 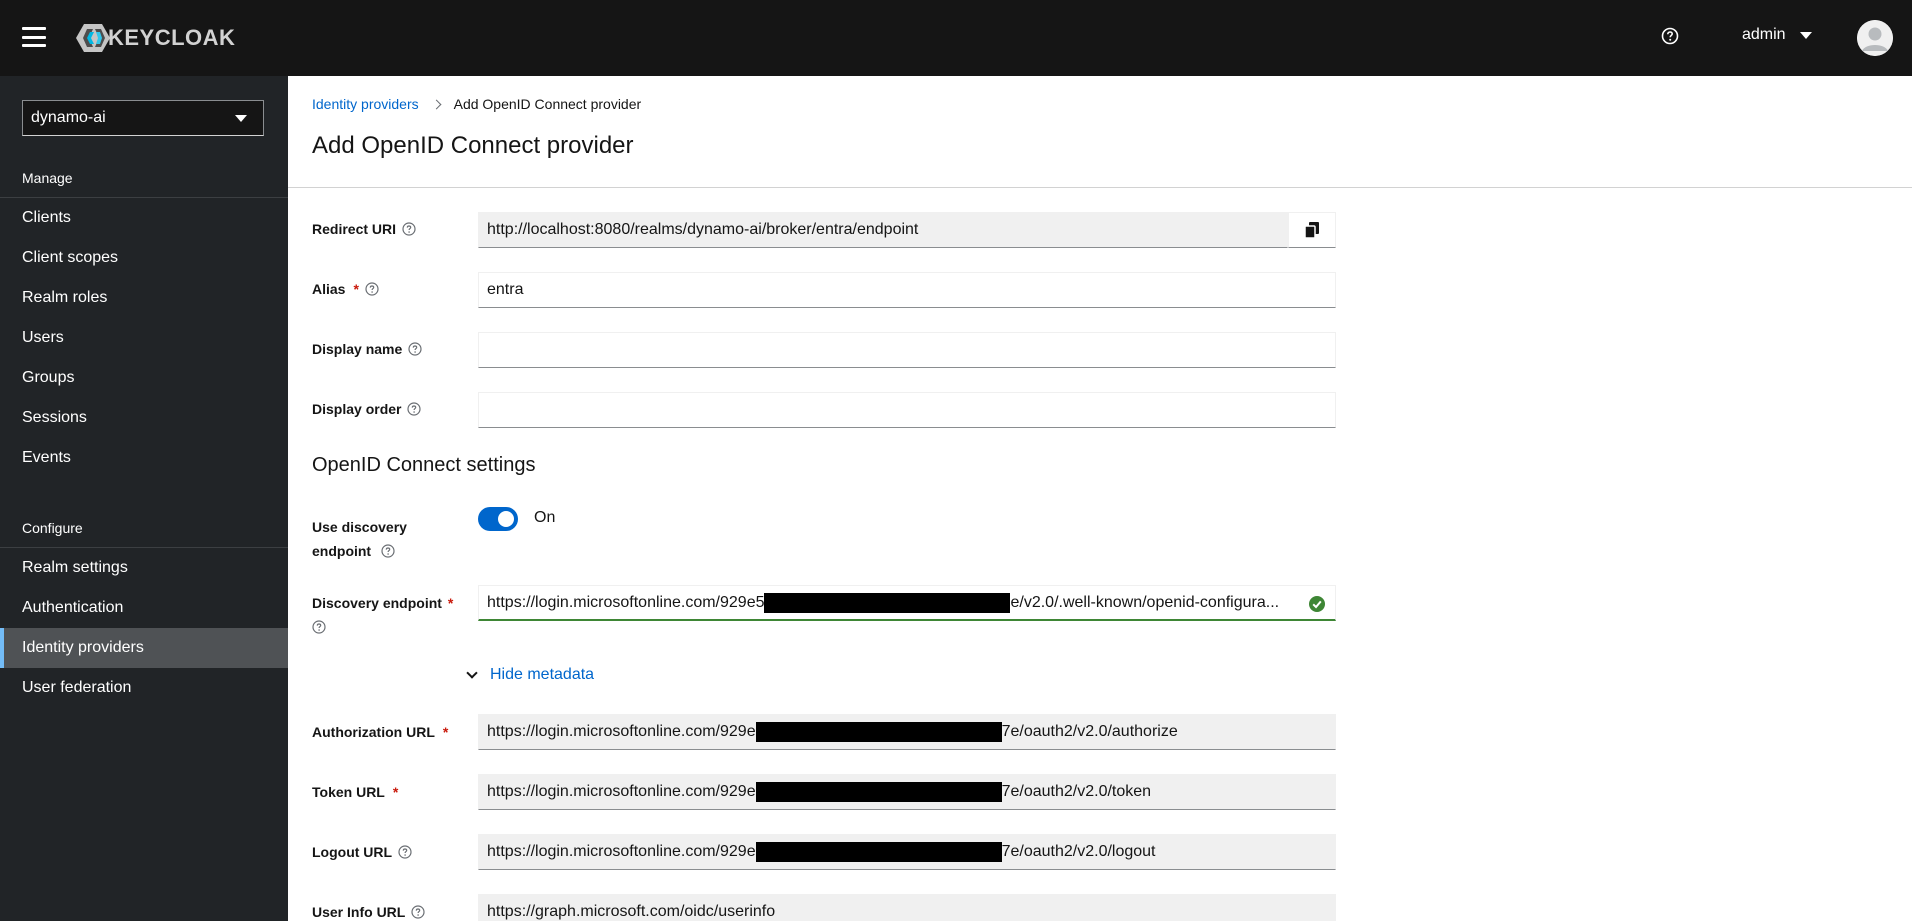 What do you see at coordinates (1076, 791) in the screenshot?
I see `token-url-suffix: 7e/oauth2/v2.0/token` at bounding box center [1076, 791].